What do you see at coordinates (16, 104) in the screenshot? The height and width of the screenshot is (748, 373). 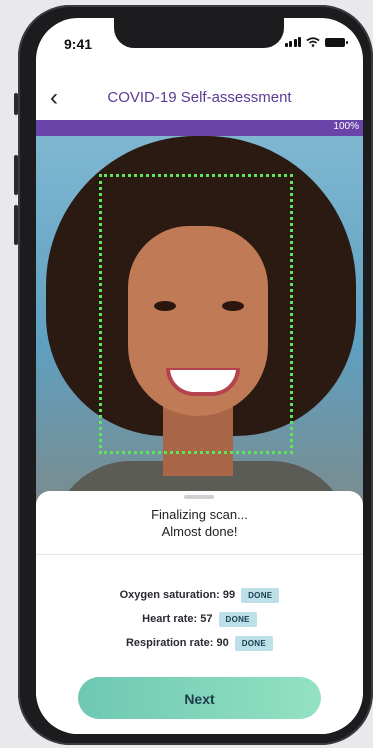 I see `mute-switch` at bounding box center [16, 104].